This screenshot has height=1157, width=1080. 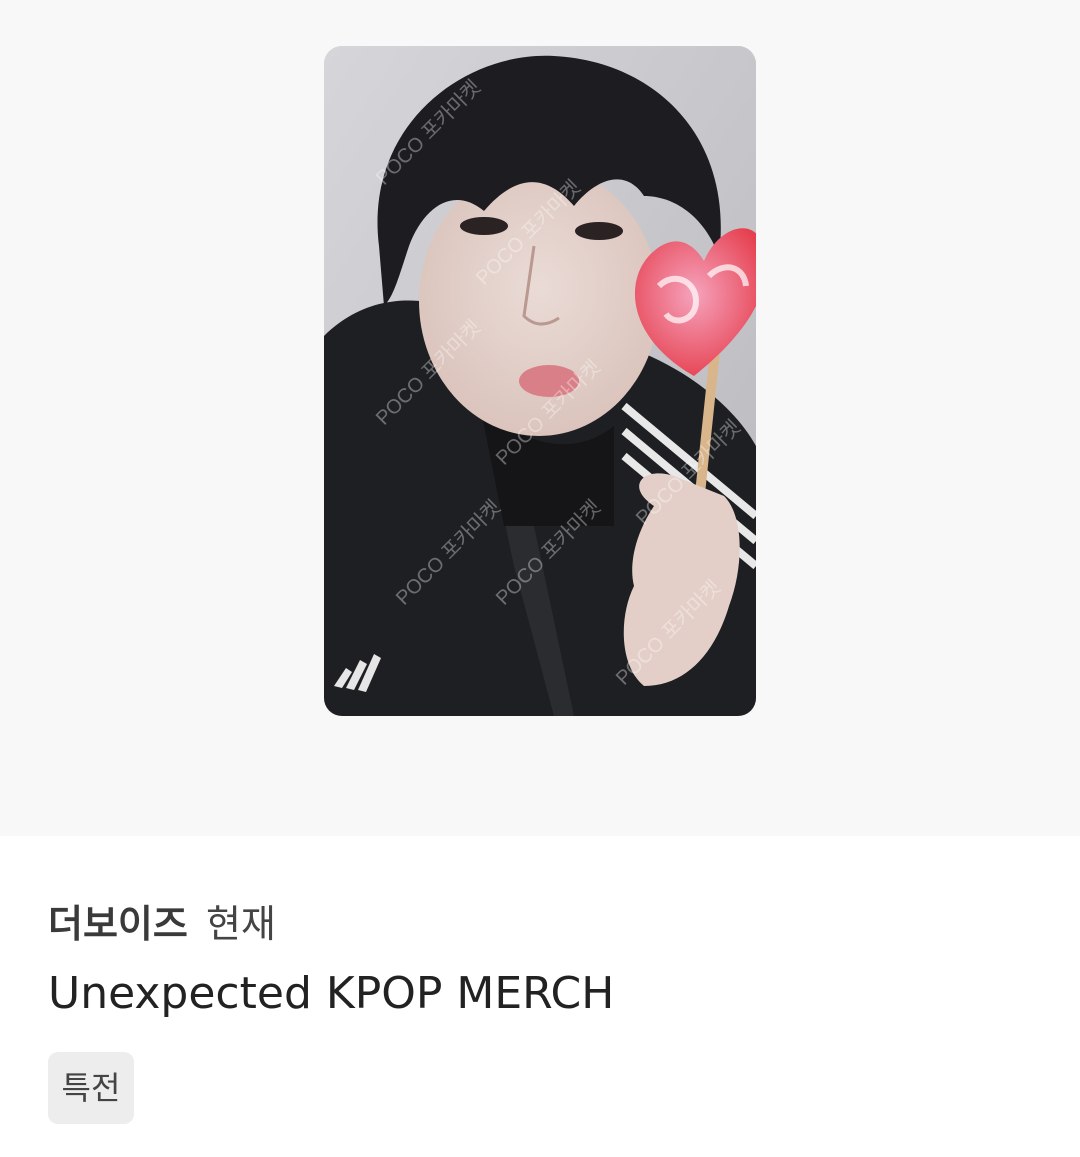 I want to click on product-title: Unexpected KPOP MERCH, so click(x=331, y=993).